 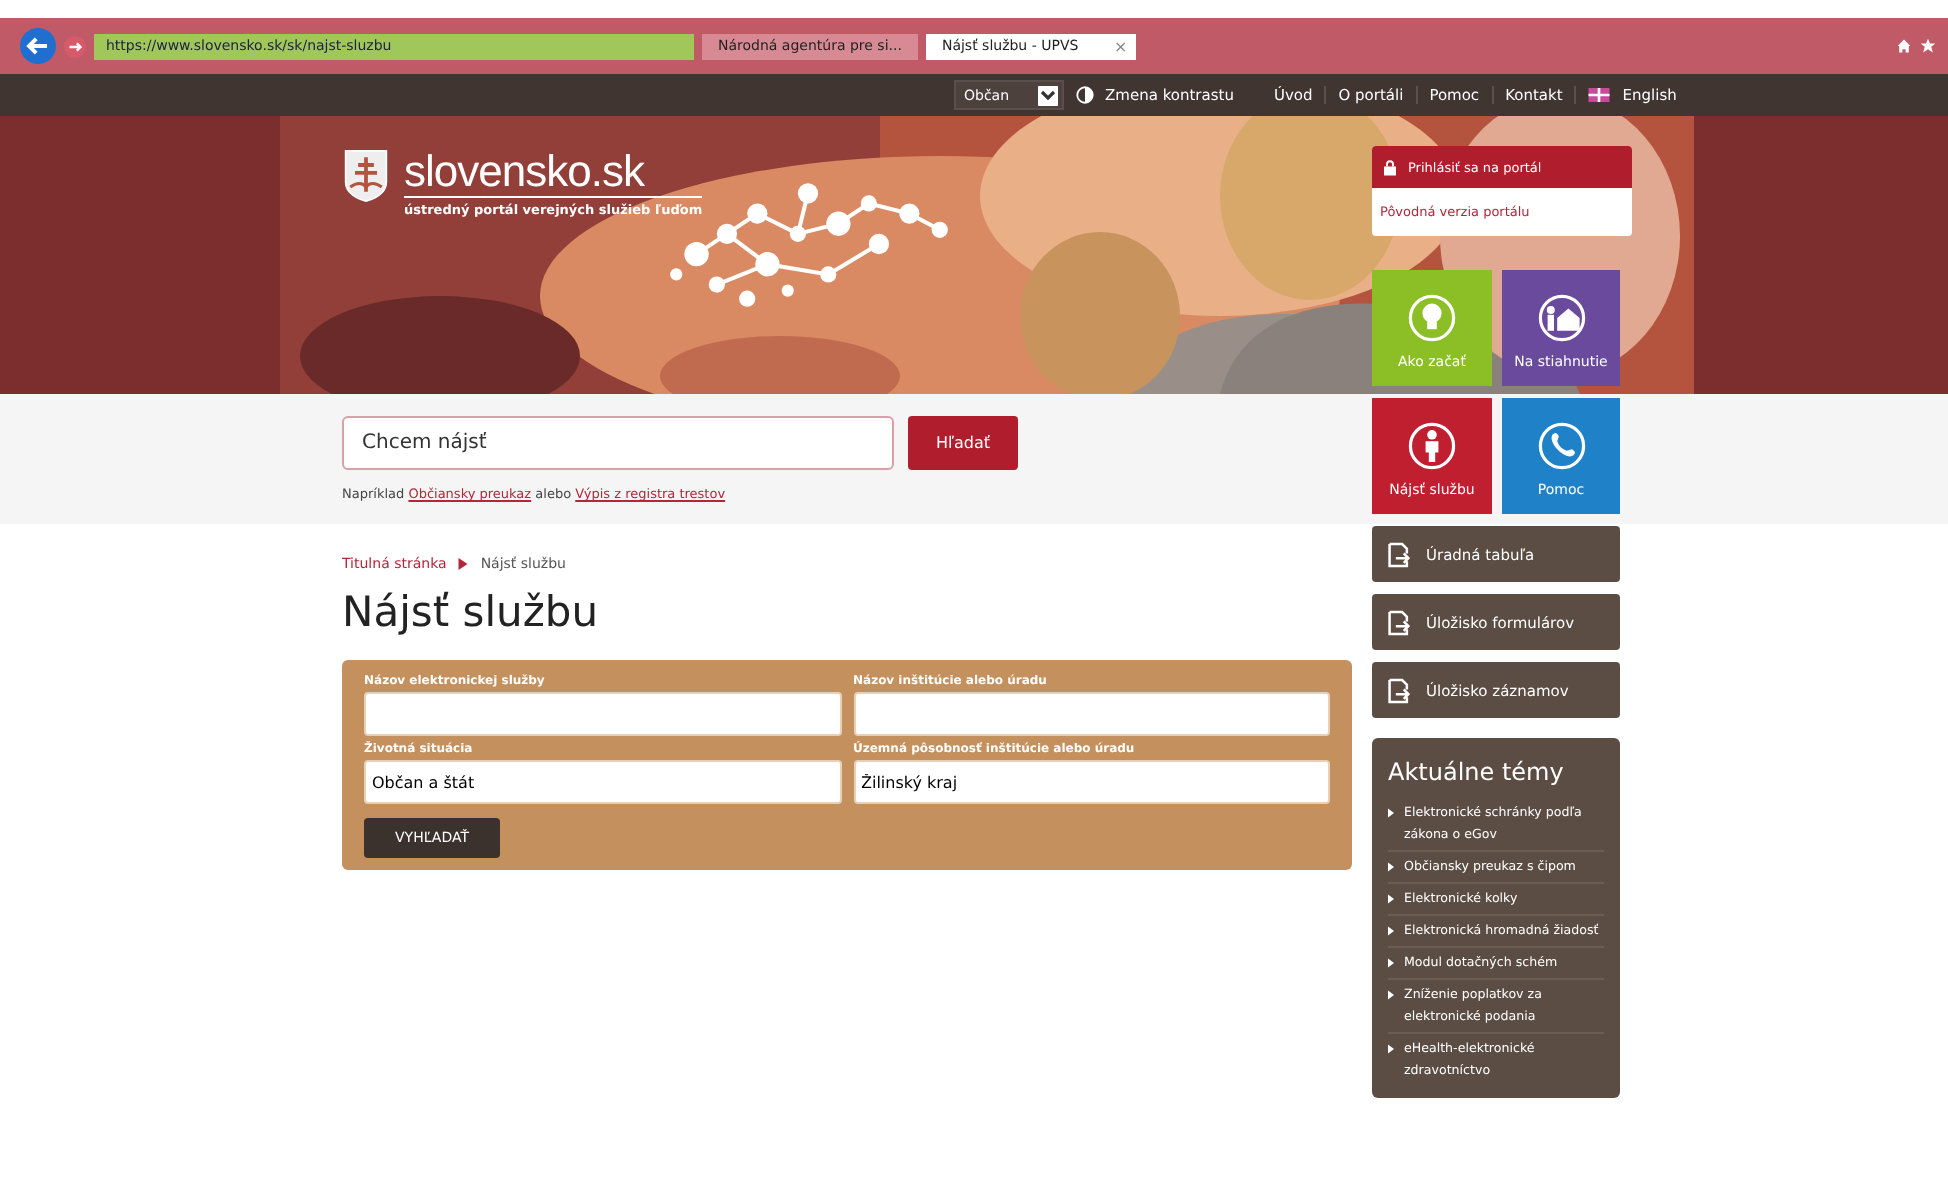 I want to click on search-field: Chcem nájsť, so click(x=618, y=443).